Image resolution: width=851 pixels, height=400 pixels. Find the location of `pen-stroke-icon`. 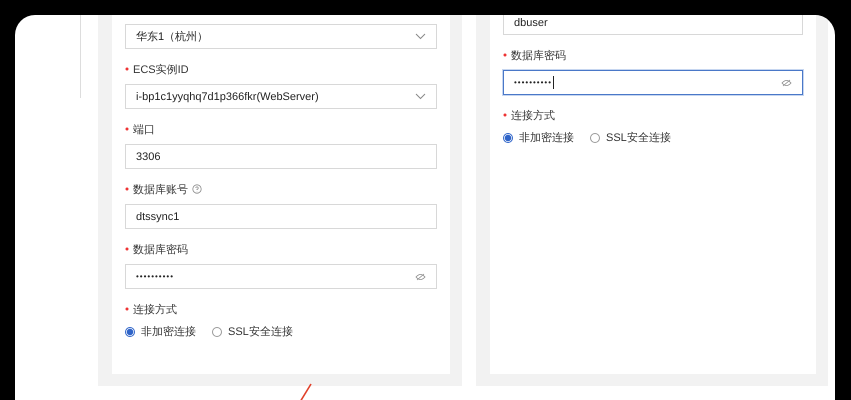

pen-stroke-icon is located at coordinates (305, 391).